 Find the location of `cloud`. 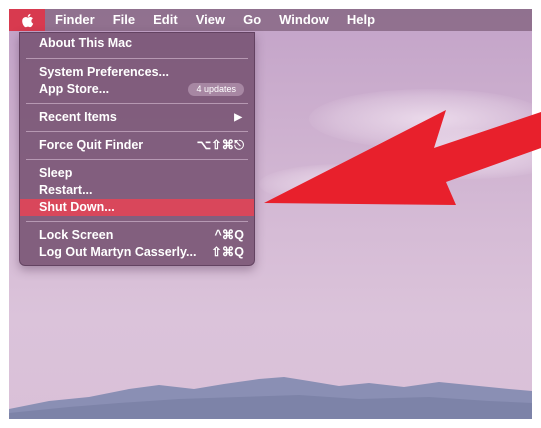

cloud is located at coordinates (344, 184).